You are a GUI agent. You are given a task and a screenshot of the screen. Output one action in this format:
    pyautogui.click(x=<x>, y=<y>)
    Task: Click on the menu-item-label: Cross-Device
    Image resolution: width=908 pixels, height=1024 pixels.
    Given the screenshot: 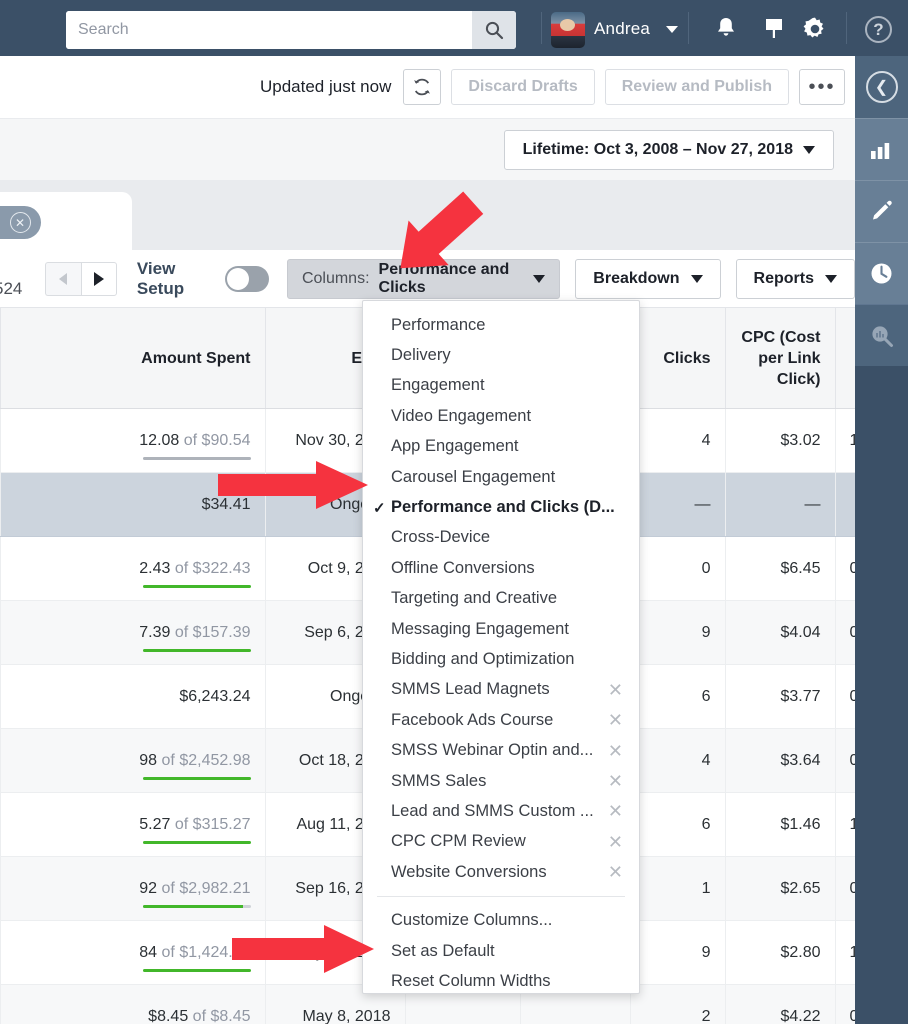 What is the action you would take?
    pyautogui.click(x=441, y=537)
    